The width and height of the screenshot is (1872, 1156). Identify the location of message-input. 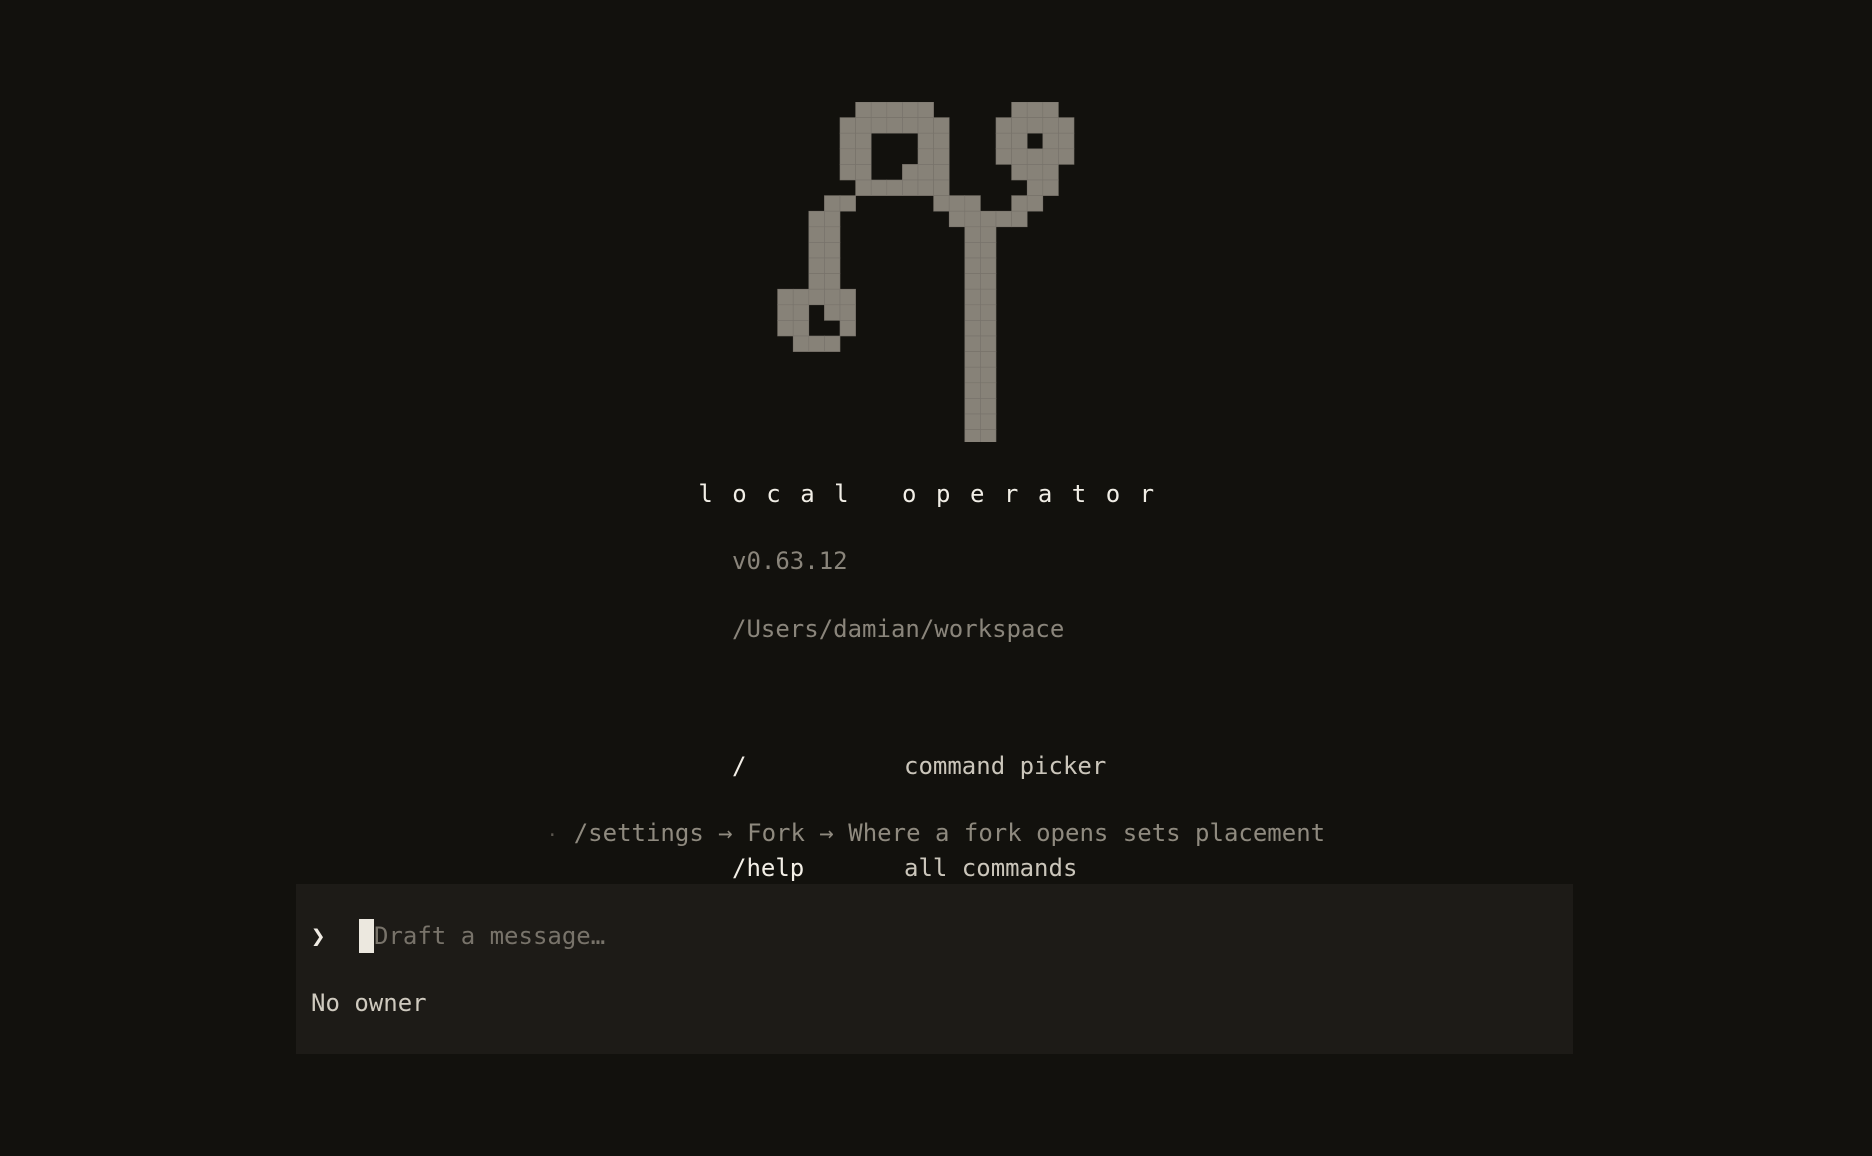
(824, 936).